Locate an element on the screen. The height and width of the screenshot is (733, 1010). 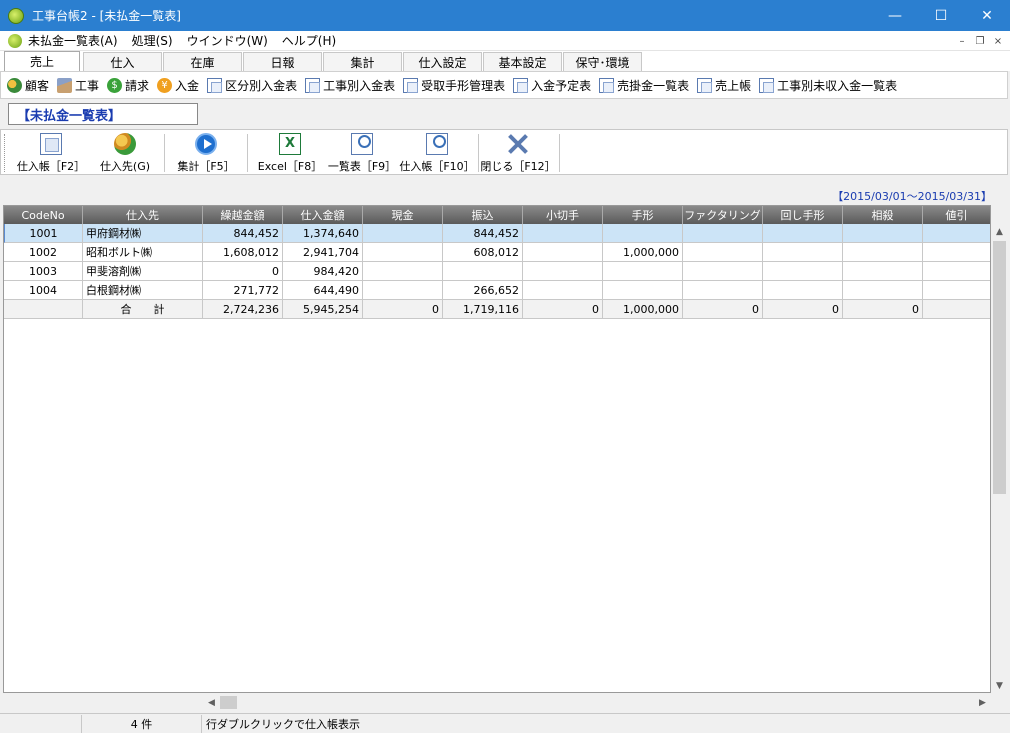
purchase-ledger-button: 仕入帳［F2］ is located at coordinates (51, 153).